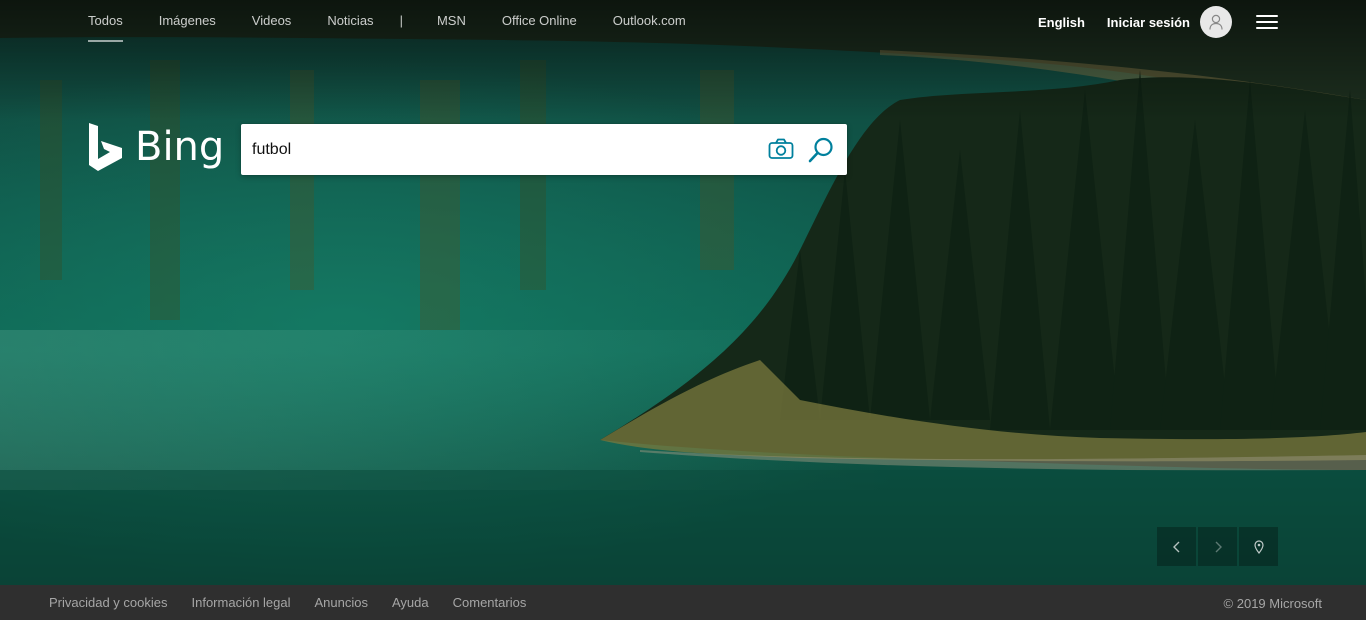  What do you see at coordinates (781, 149) in the screenshot?
I see `camera-icon` at bounding box center [781, 149].